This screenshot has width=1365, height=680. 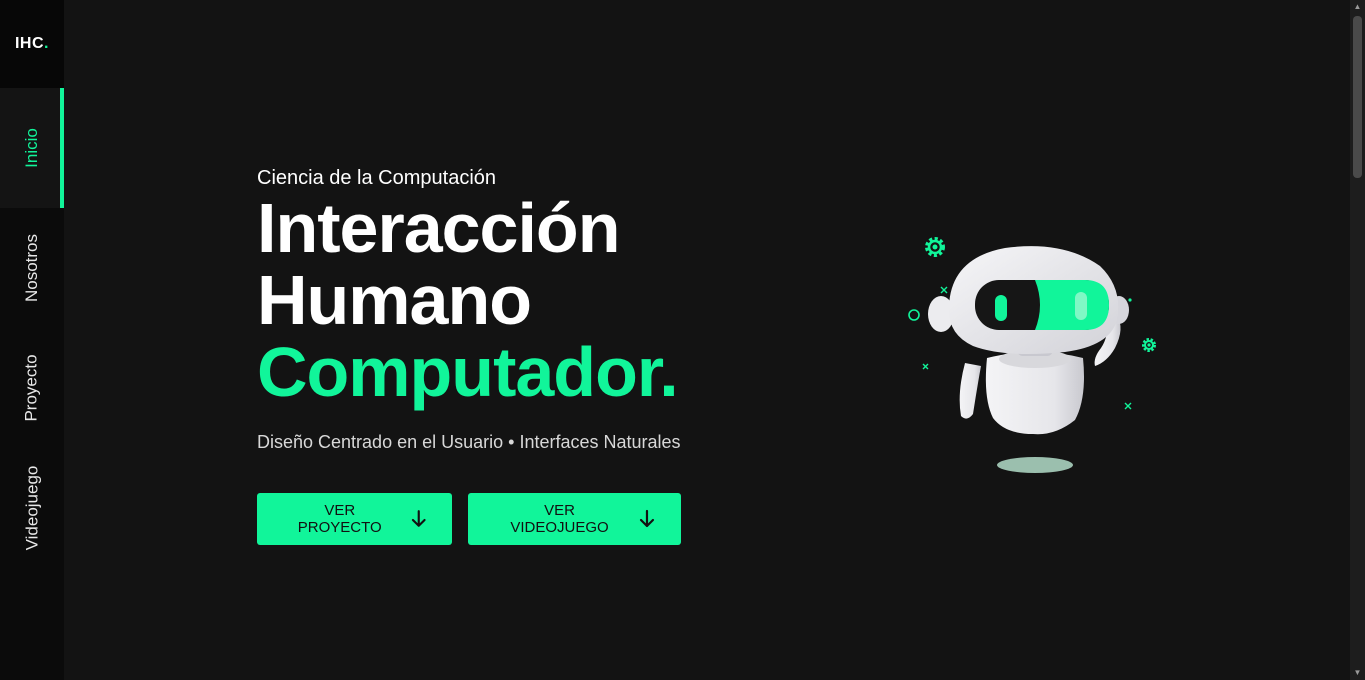 I want to click on sidebar-item-nosotros: Nosotros, so click(x=32, y=268).